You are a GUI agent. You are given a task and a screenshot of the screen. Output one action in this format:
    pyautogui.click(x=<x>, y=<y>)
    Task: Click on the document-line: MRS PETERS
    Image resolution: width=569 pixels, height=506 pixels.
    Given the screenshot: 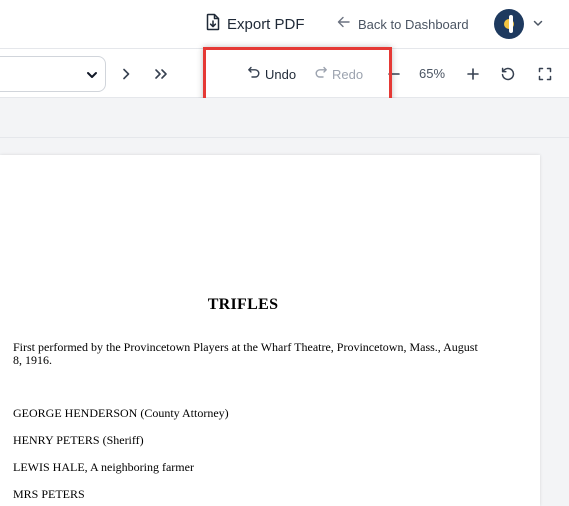 What is the action you would take?
    pyautogui.click(x=49, y=494)
    